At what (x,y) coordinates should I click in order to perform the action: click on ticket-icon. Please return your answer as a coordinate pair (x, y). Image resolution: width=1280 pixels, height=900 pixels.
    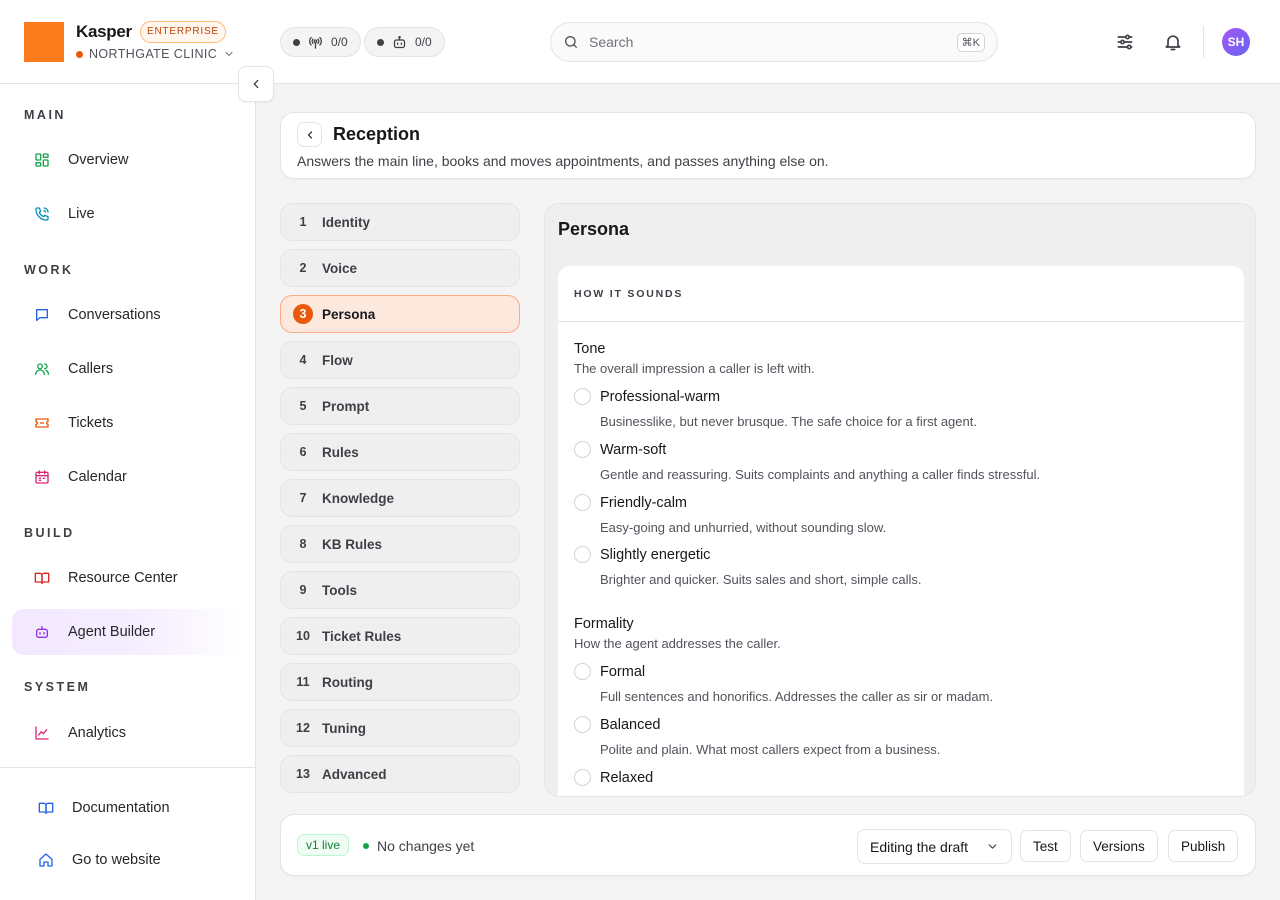
    Looking at the image, I should click on (42, 423).